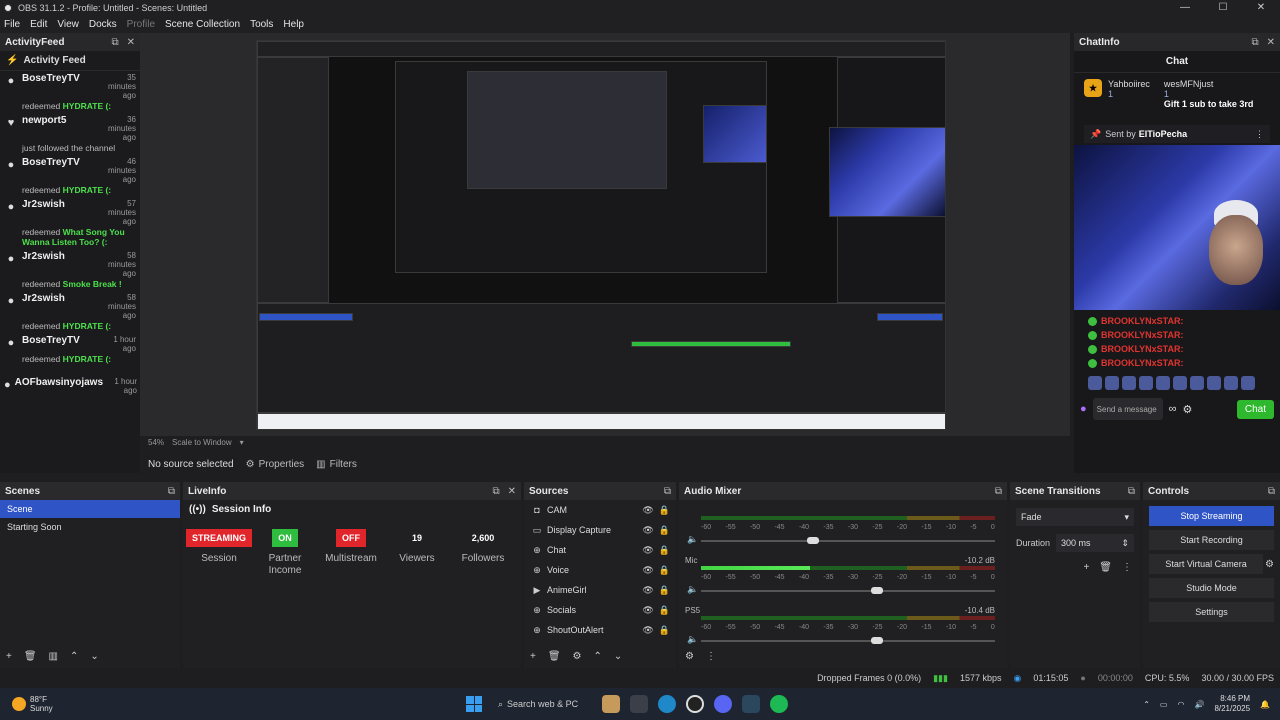  Describe the element at coordinates (1211, 540) in the screenshot. I see `start-recording-button: Start Recording` at that location.